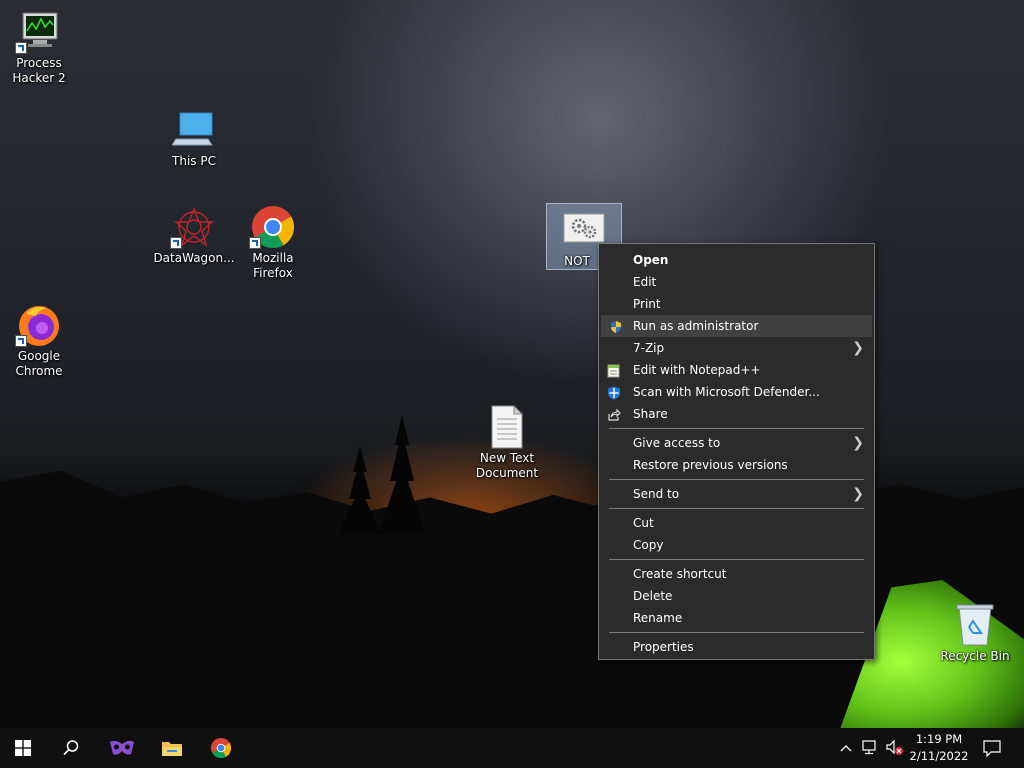 This screenshot has height=768, width=1024. I want to click on network-icon, so click(869, 747).